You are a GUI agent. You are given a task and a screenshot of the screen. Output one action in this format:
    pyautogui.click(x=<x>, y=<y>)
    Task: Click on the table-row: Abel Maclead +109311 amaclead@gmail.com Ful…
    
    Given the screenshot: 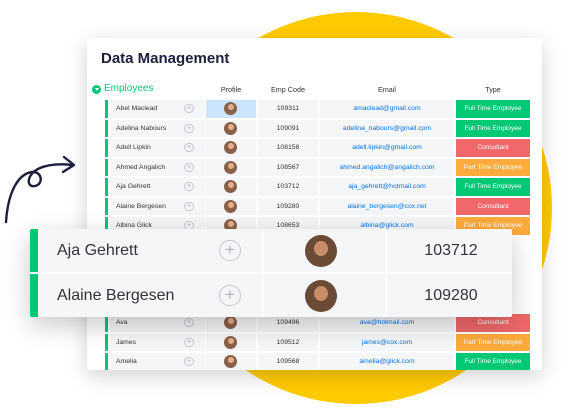 What is the action you would take?
    pyautogui.click(x=314, y=109)
    